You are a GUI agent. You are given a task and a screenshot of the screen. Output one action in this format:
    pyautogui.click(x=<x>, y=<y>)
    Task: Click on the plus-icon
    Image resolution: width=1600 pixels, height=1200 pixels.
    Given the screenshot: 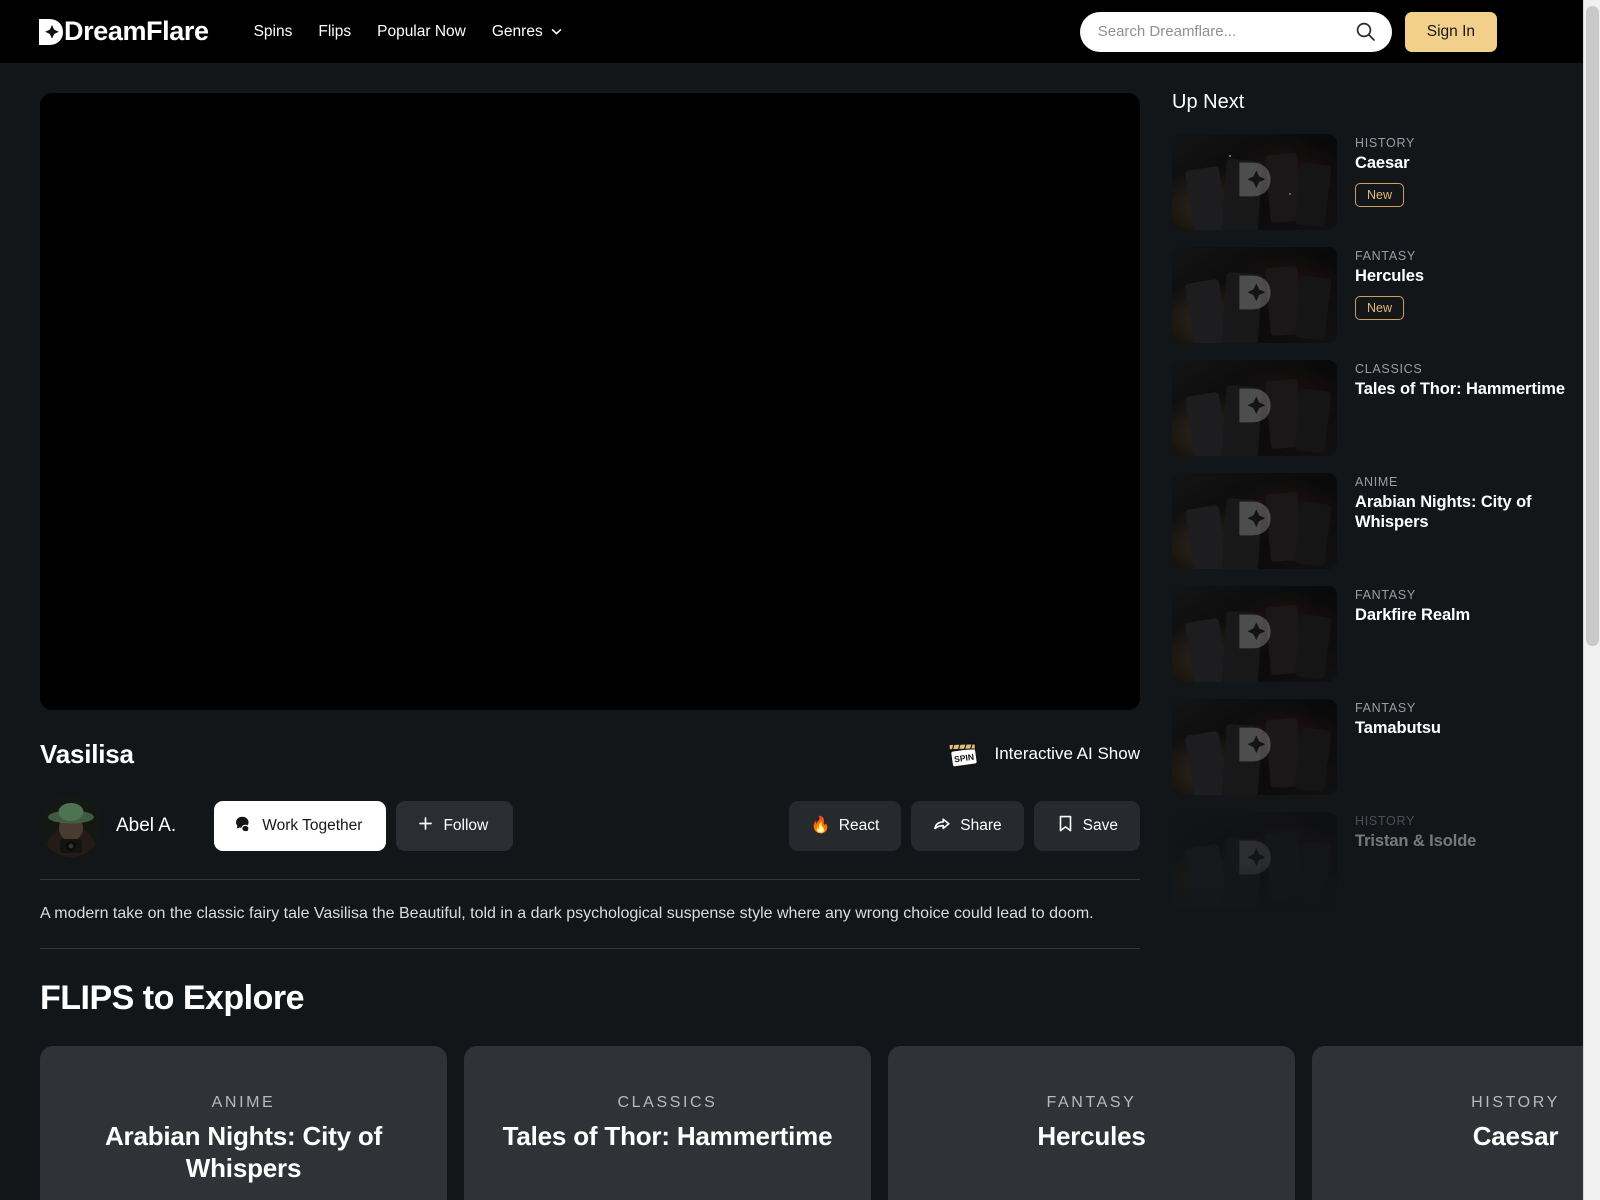 What is the action you would take?
    pyautogui.click(x=425, y=826)
    